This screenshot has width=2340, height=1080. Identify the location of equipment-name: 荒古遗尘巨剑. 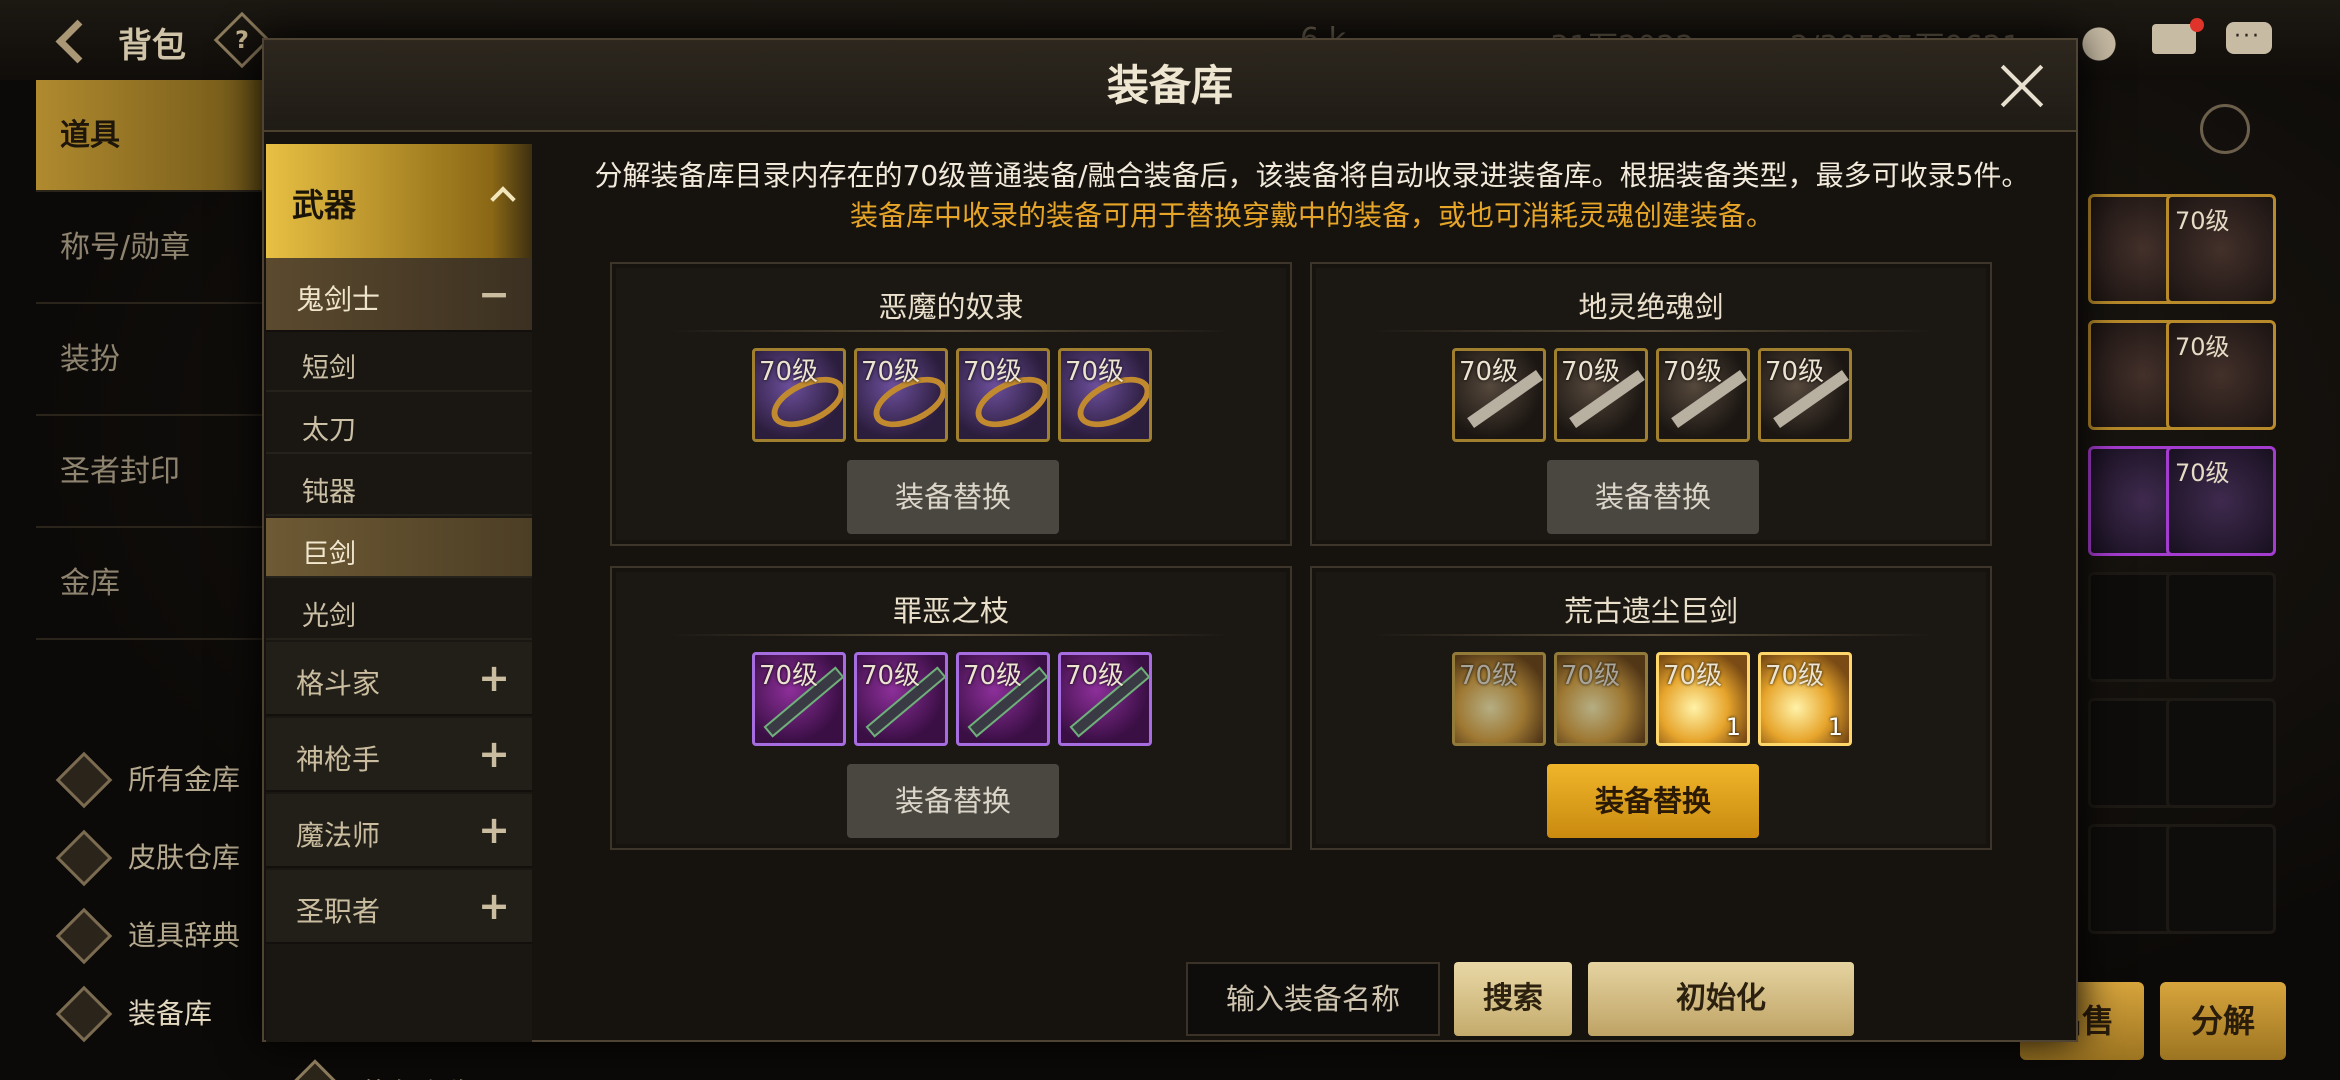
(1650, 611).